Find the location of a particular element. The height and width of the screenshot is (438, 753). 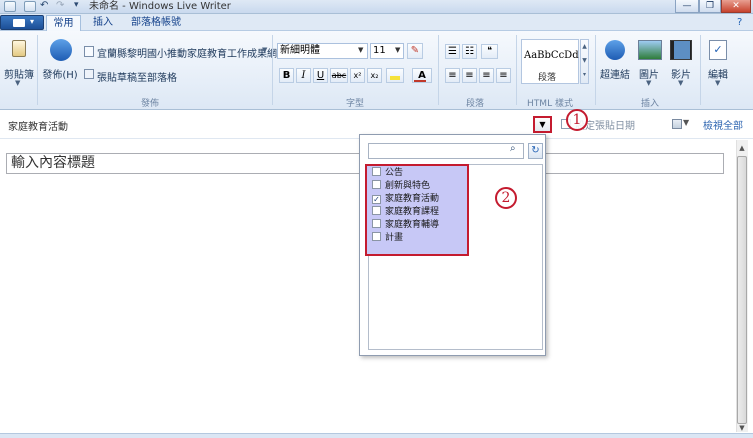

category-item: 家庭教育課程 is located at coordinates (405, 212).